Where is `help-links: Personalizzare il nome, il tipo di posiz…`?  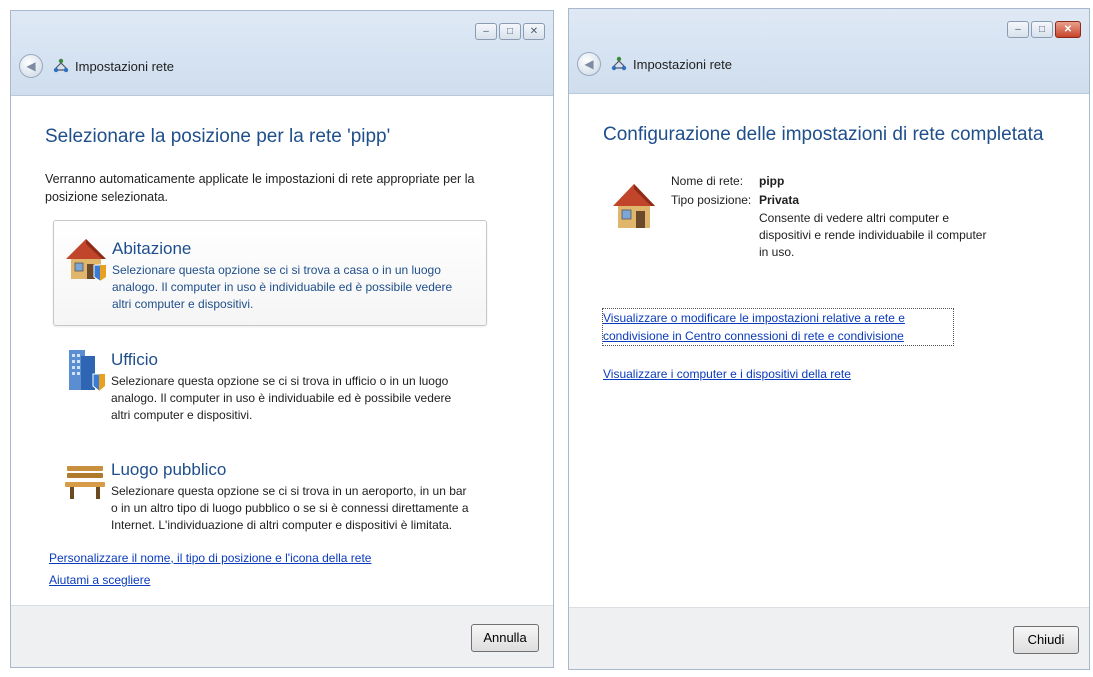 help-links: Personalizzare il nome, il tipo di posiz… is located at coordinates (210, 569).